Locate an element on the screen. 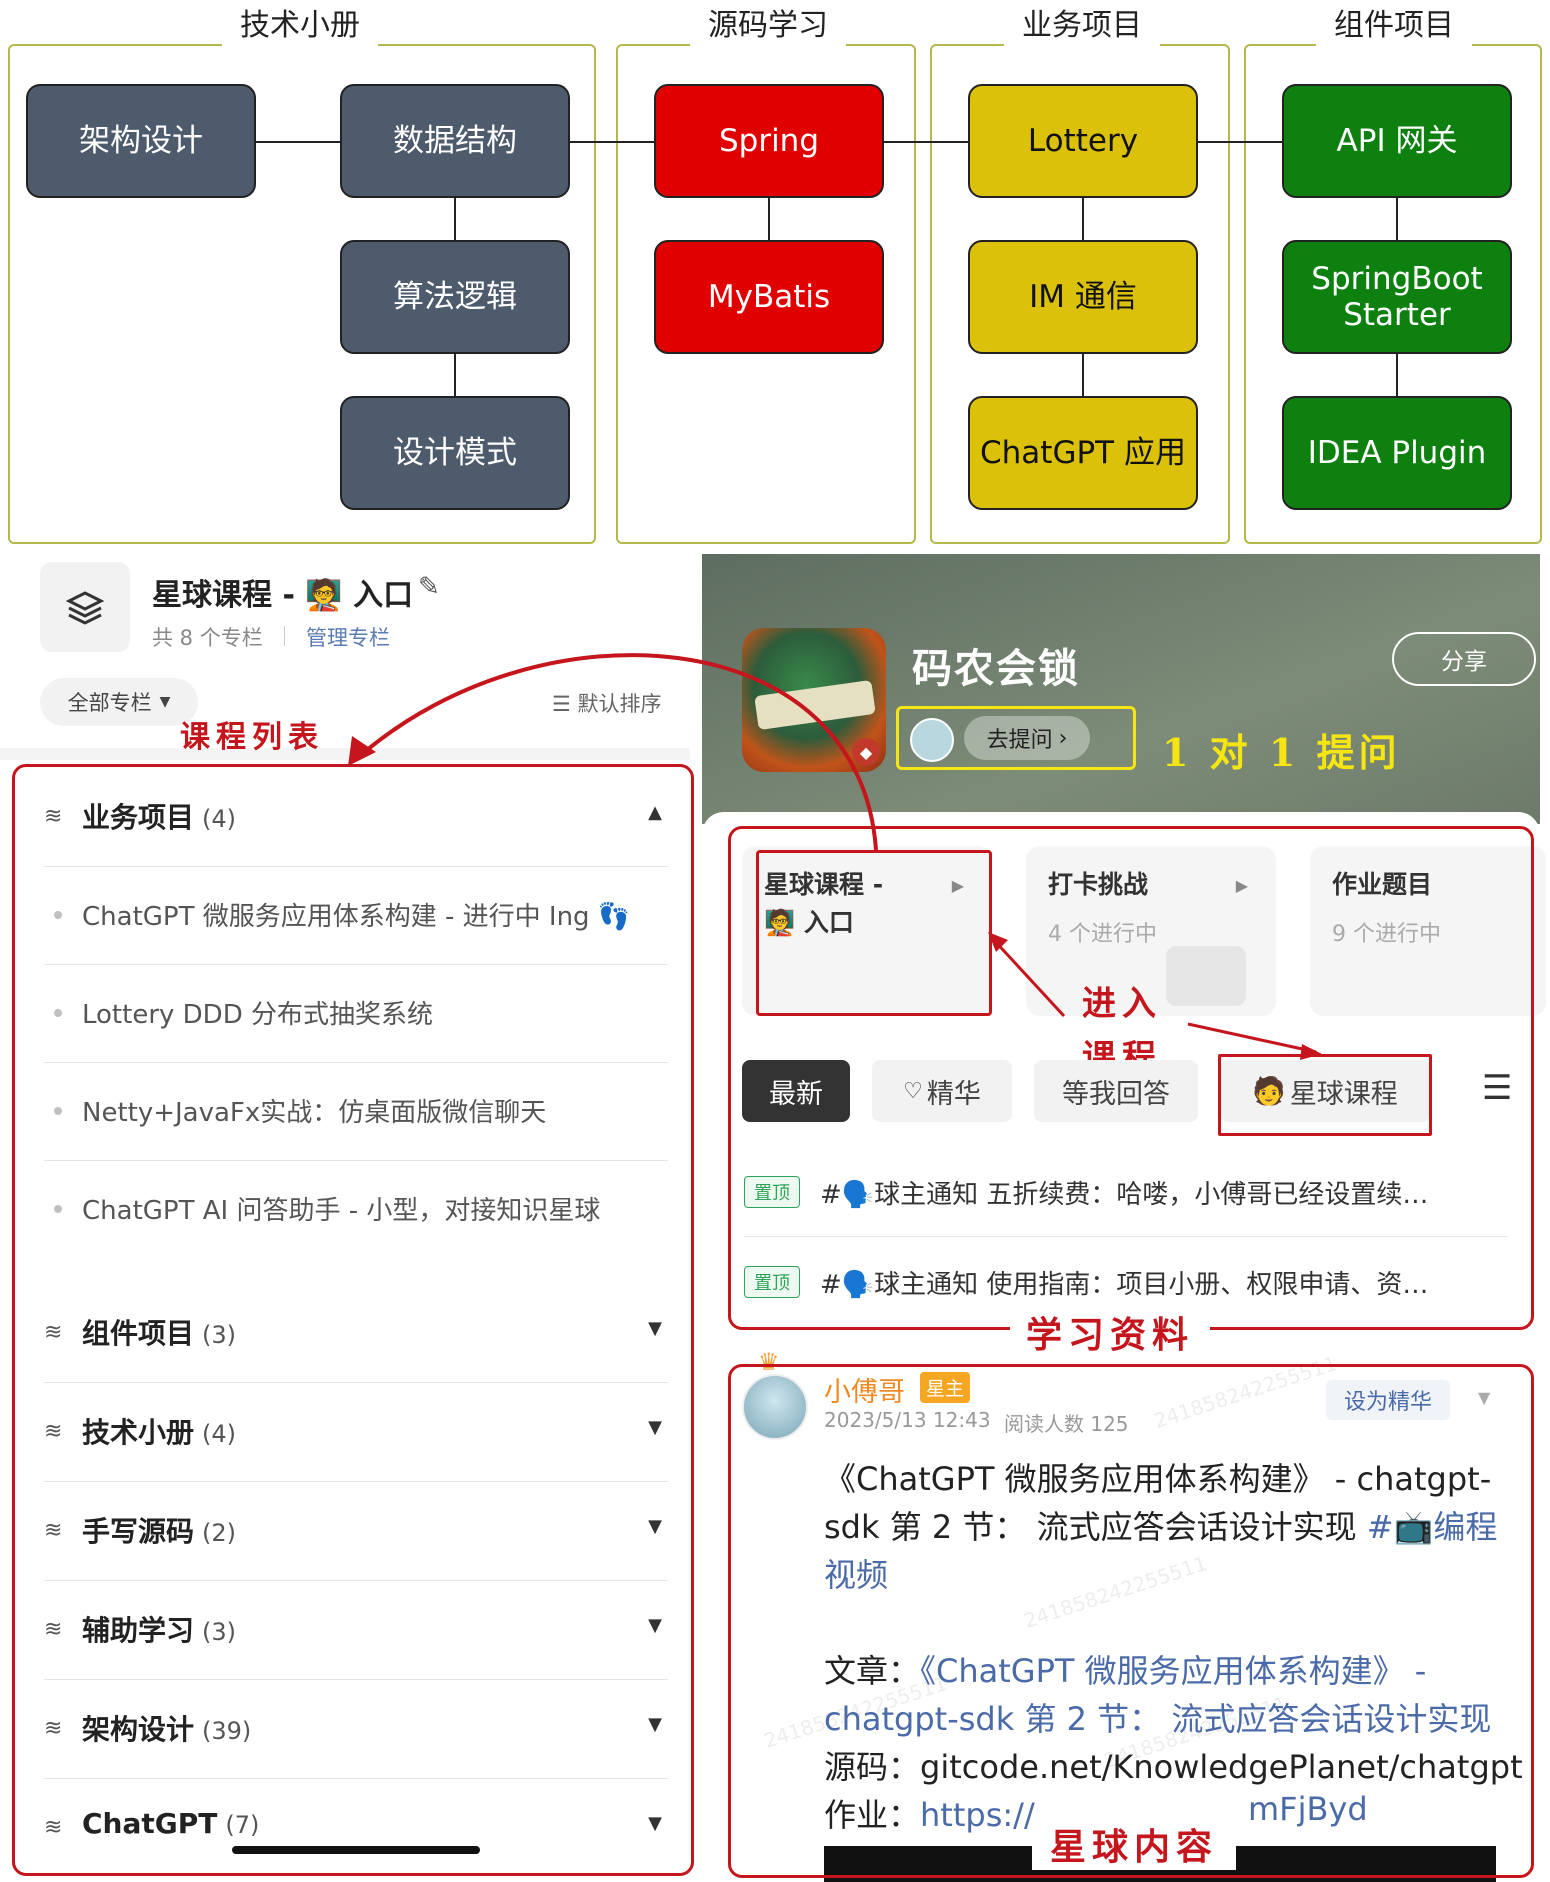  annotation-arrows is located at coordinates (835, 856).